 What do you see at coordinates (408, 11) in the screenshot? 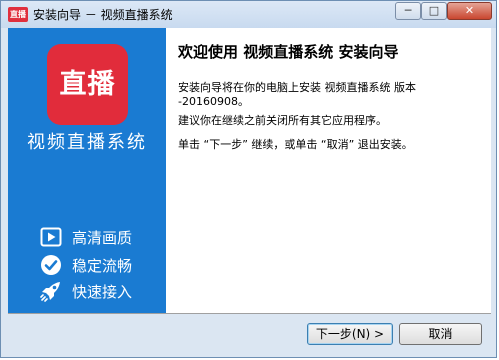
I see `minimize-button: ─` at bounding box center [408, 11].